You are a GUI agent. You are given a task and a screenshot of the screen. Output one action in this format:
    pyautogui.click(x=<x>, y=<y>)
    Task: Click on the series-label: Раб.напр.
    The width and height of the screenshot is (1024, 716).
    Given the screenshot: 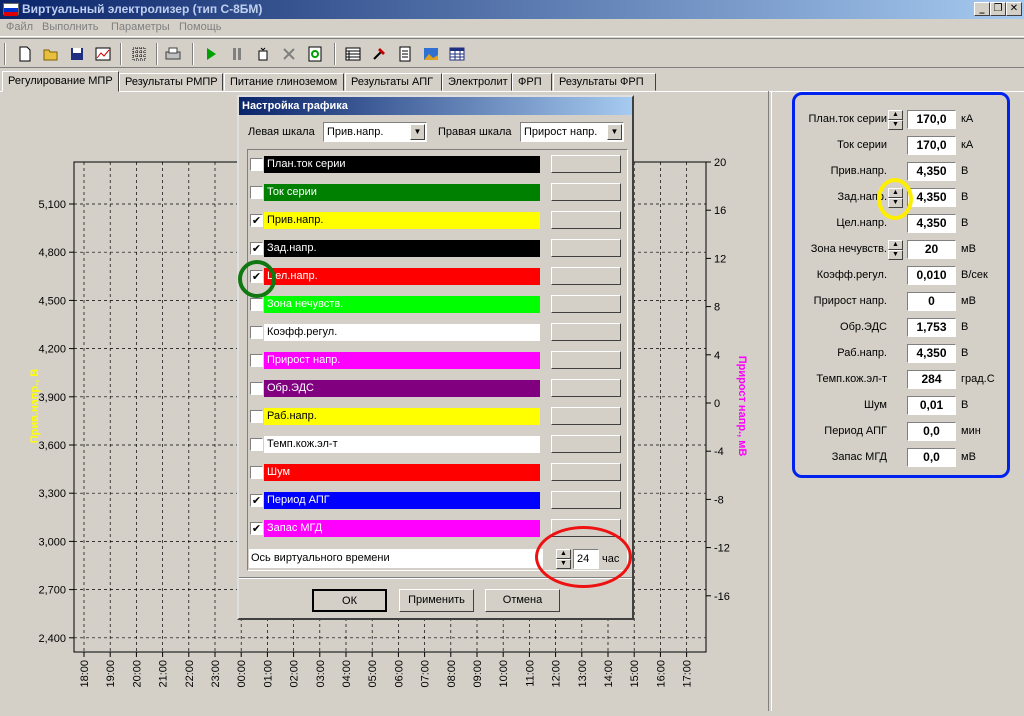 What is the action you would take?
    pyautogui.click(x=402, y=416)
    